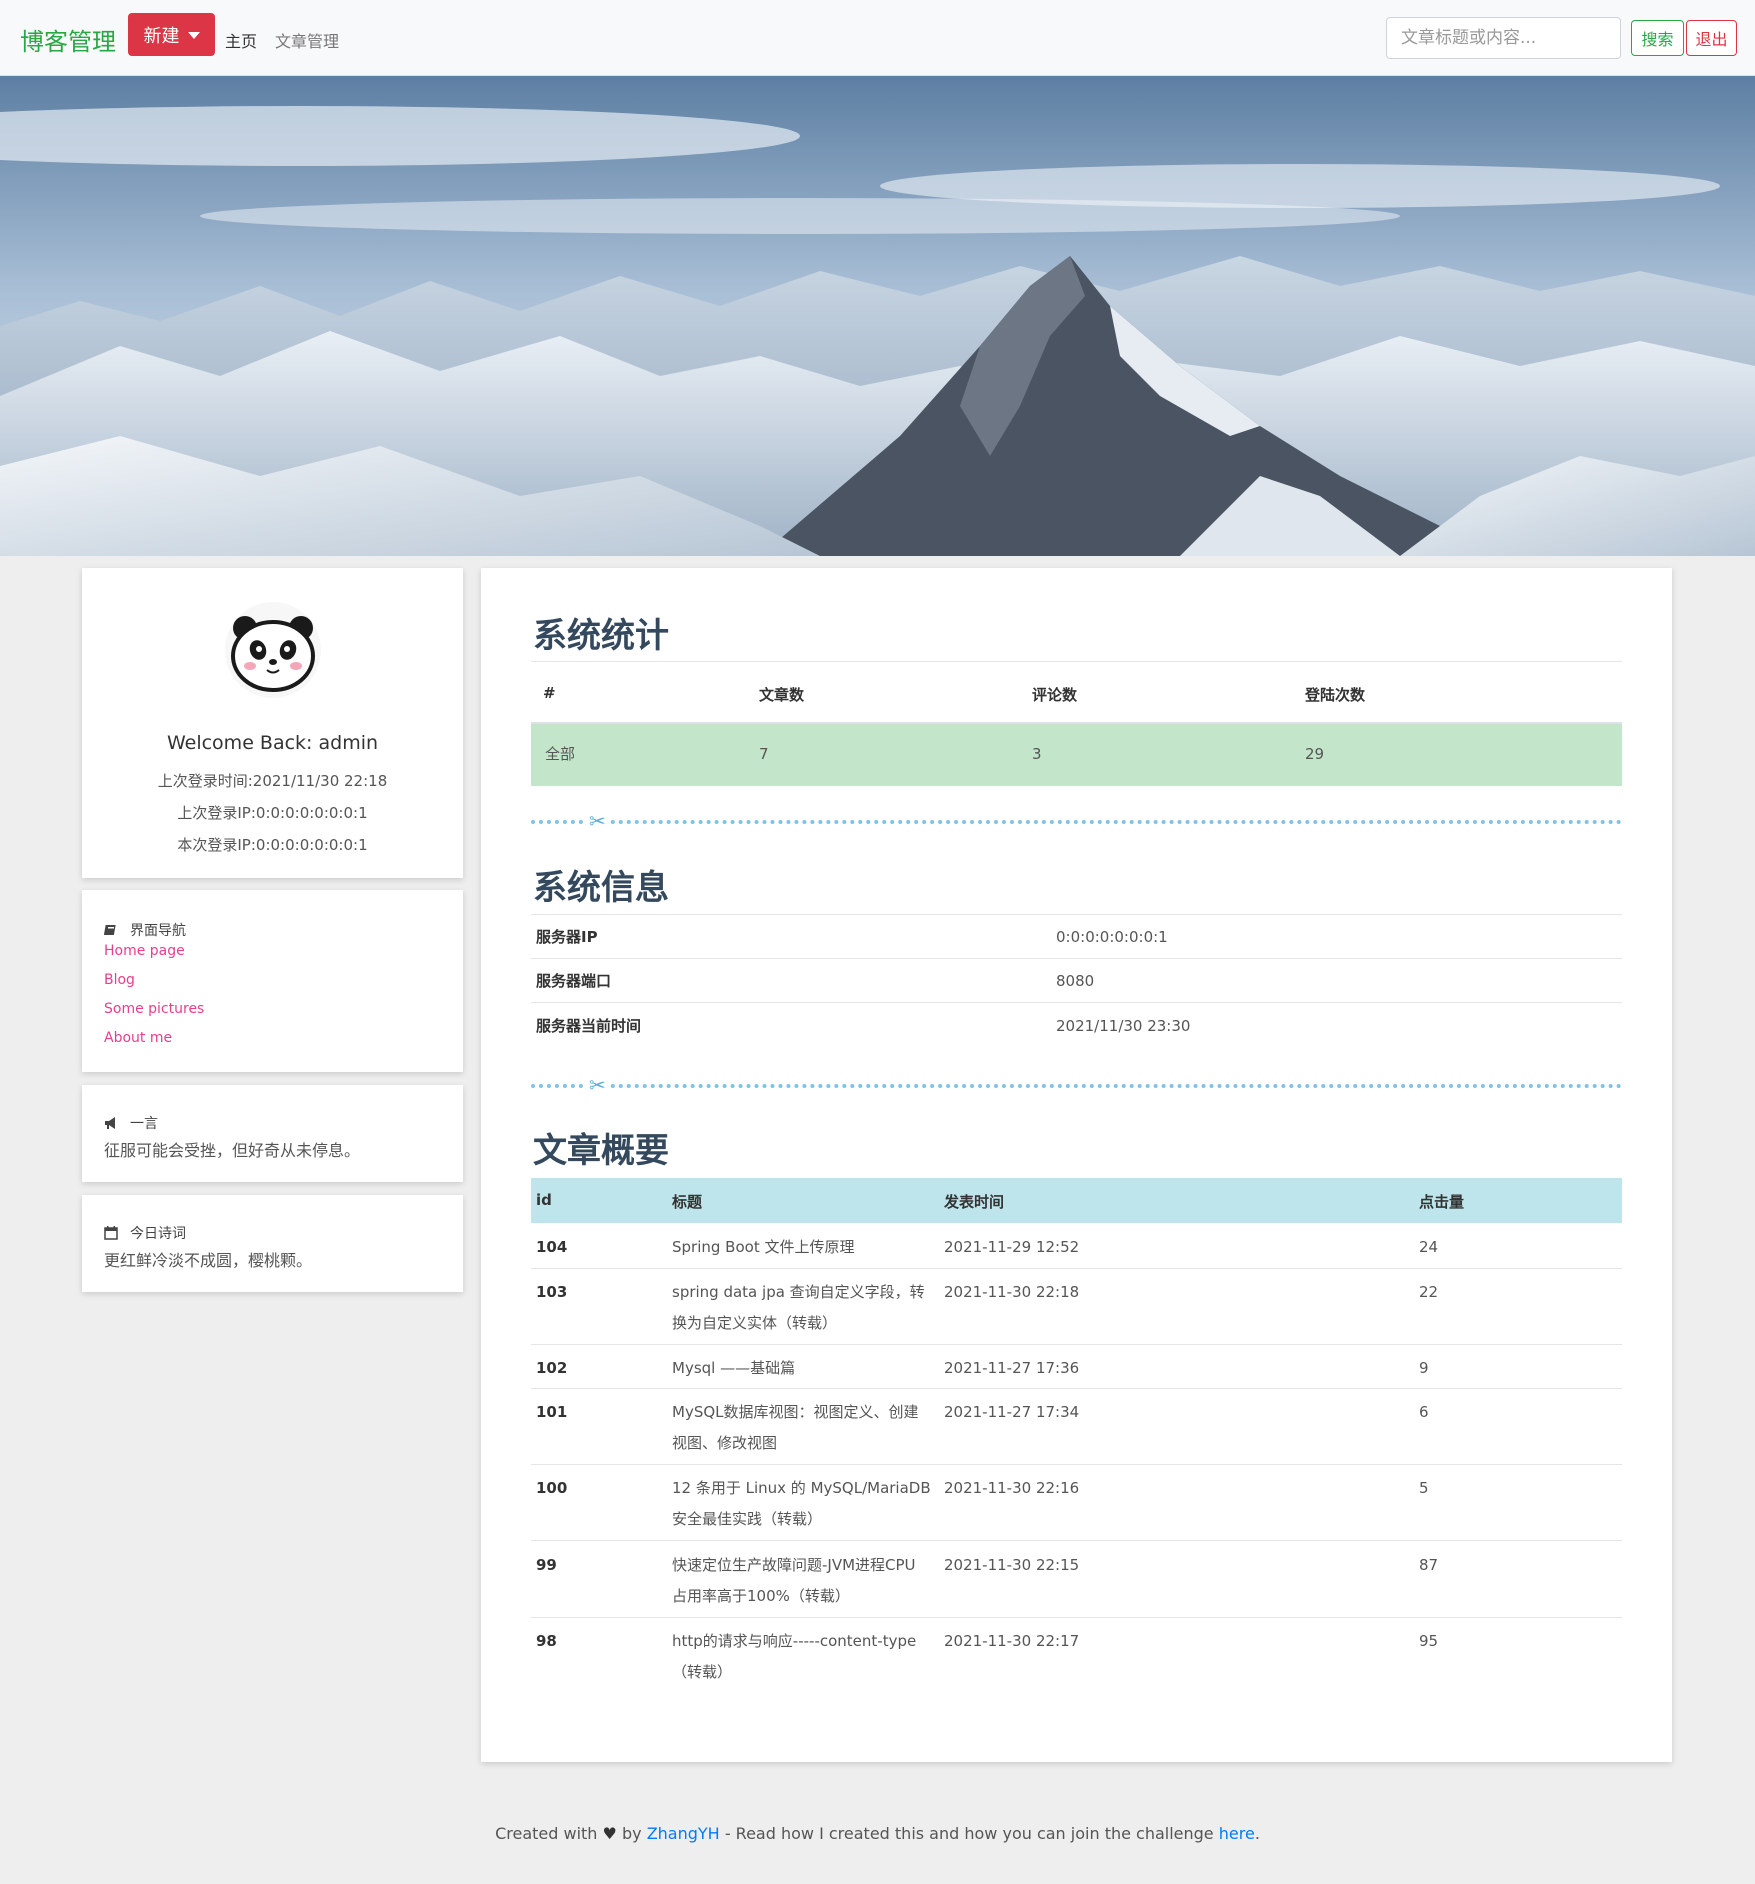 The height and width of the screenshot is (1884, 1755). Describe the element at coordinates (1315, 754) in the screenshot. I see `stats-cell-logins: 29` at that location.